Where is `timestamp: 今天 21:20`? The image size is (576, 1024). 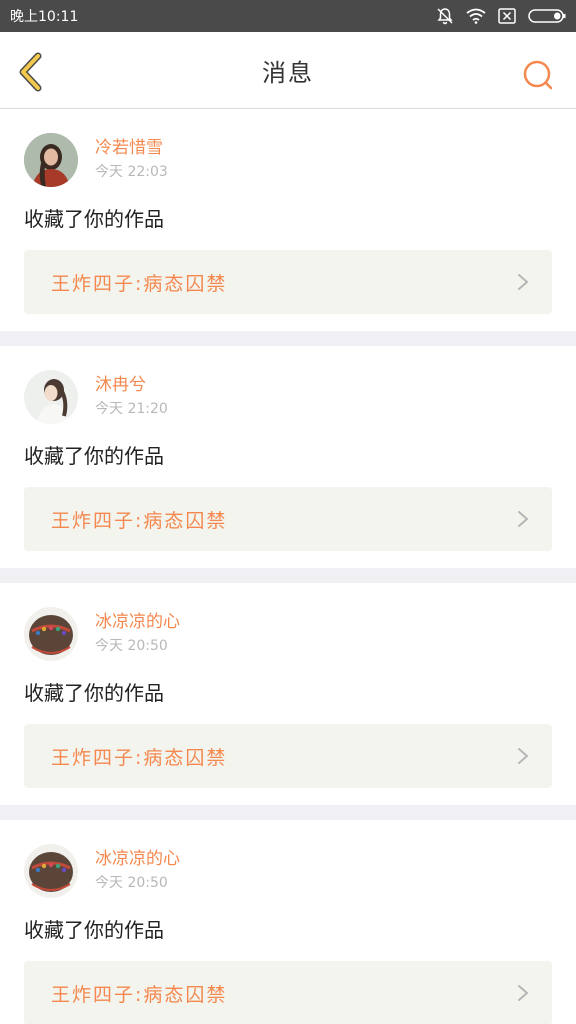
timestamp: 今天 21:20 is located at coordinates (131, 409).